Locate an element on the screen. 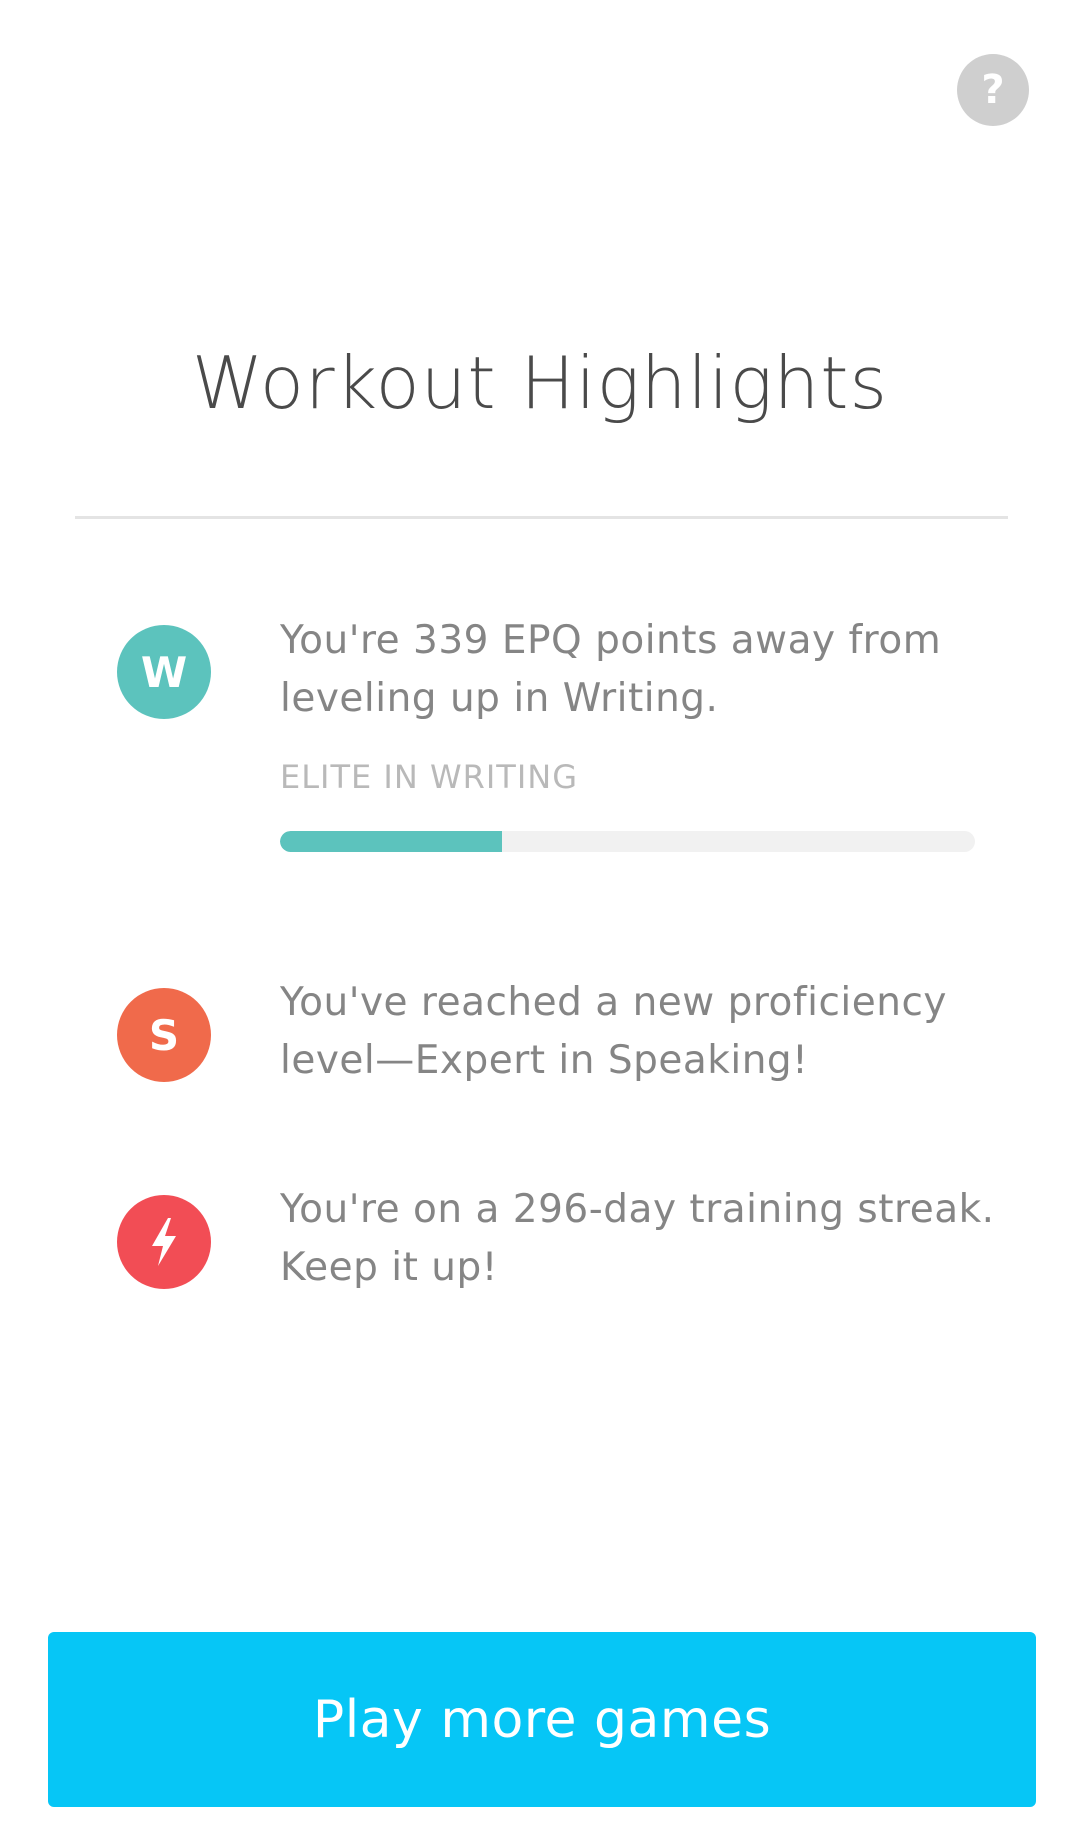  writing-level-label: ELITE IN WRITING is located at coordinates (429, 777).